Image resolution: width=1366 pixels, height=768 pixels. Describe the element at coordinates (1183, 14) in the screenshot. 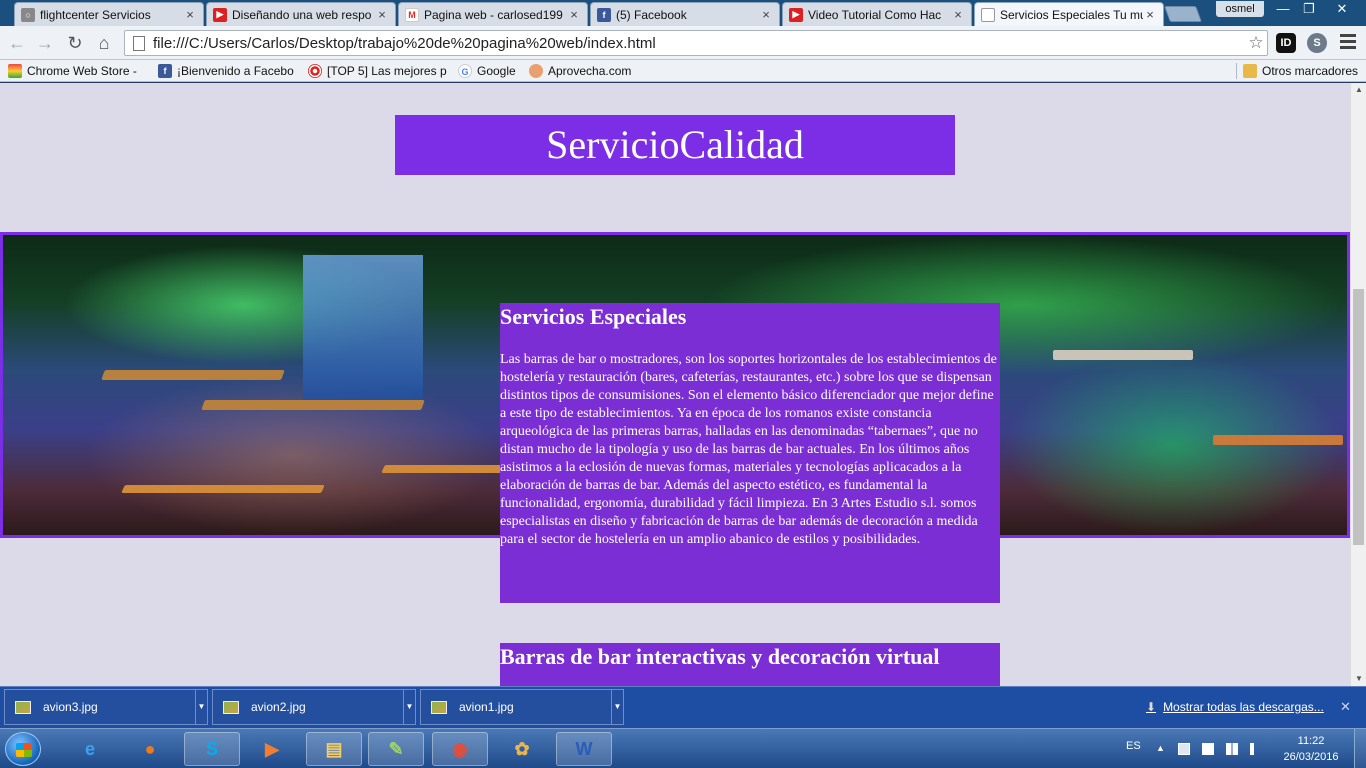

I see `new-tab-button` at that location.